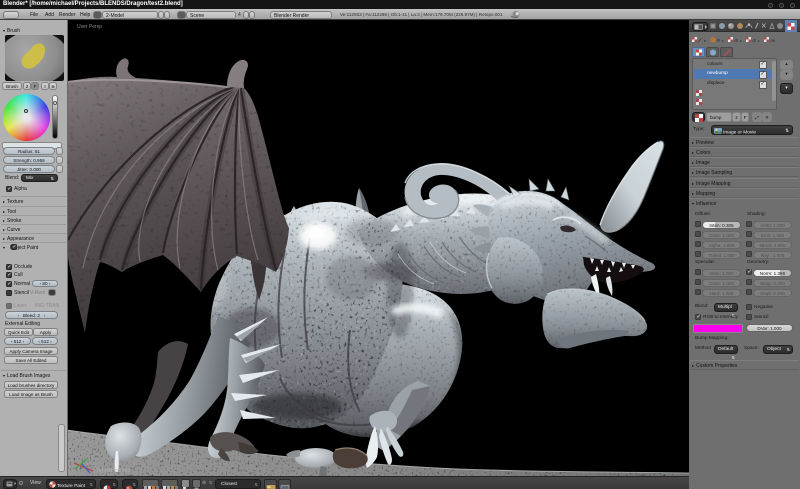 Image resolution: width=800 pixels, height=489 pixels. Describe the element at coordinates (718, 40) in the screenshot. I see `svg-text: R` at that location.